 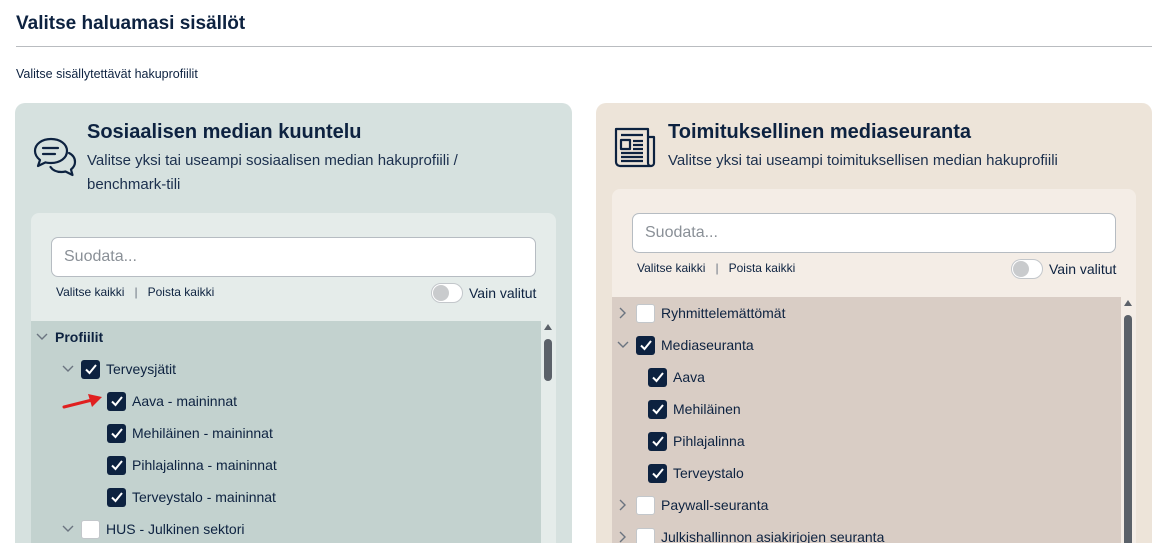 What do you see at coordinates (107, 74) in the screenshot?
I see `page-subtitle: Valitse sisällytettävät hakuprofiilit` at bounding box center [107, 74].